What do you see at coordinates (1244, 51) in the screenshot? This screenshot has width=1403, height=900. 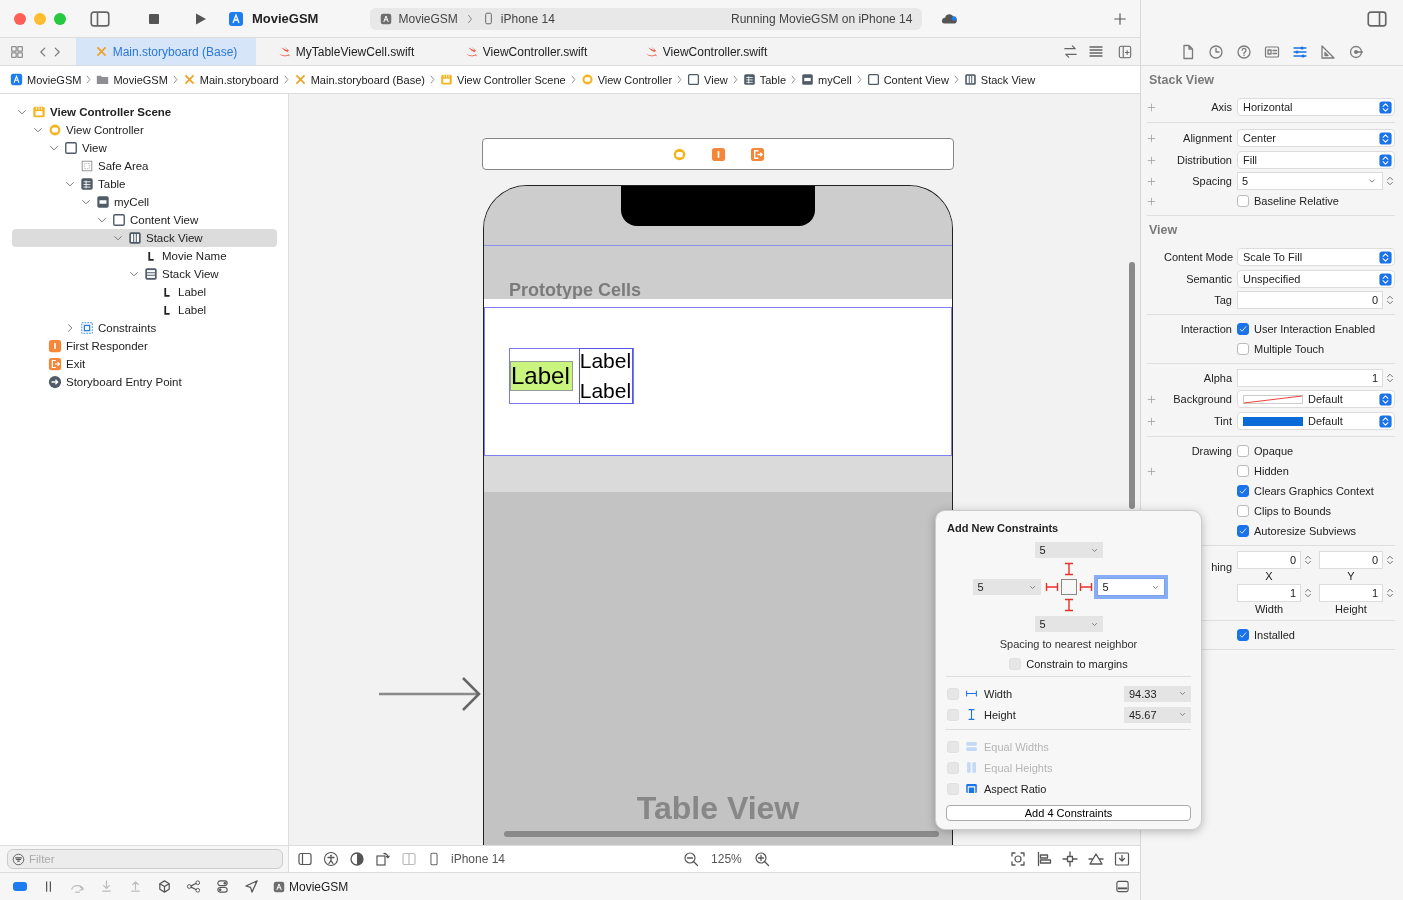 I see `help-icon` at bounding box center [1244, 51].